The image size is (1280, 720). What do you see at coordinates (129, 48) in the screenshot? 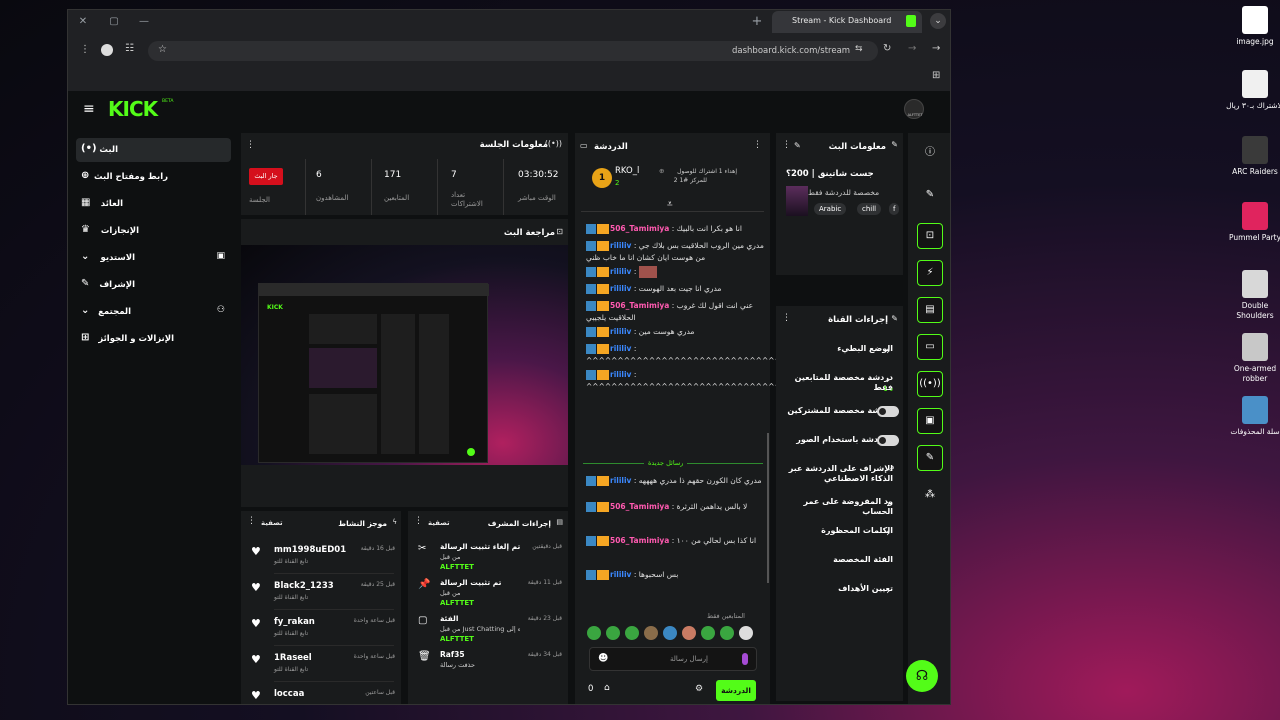
I see `extensions-icon: ☷` at bounding box center [129, 48].